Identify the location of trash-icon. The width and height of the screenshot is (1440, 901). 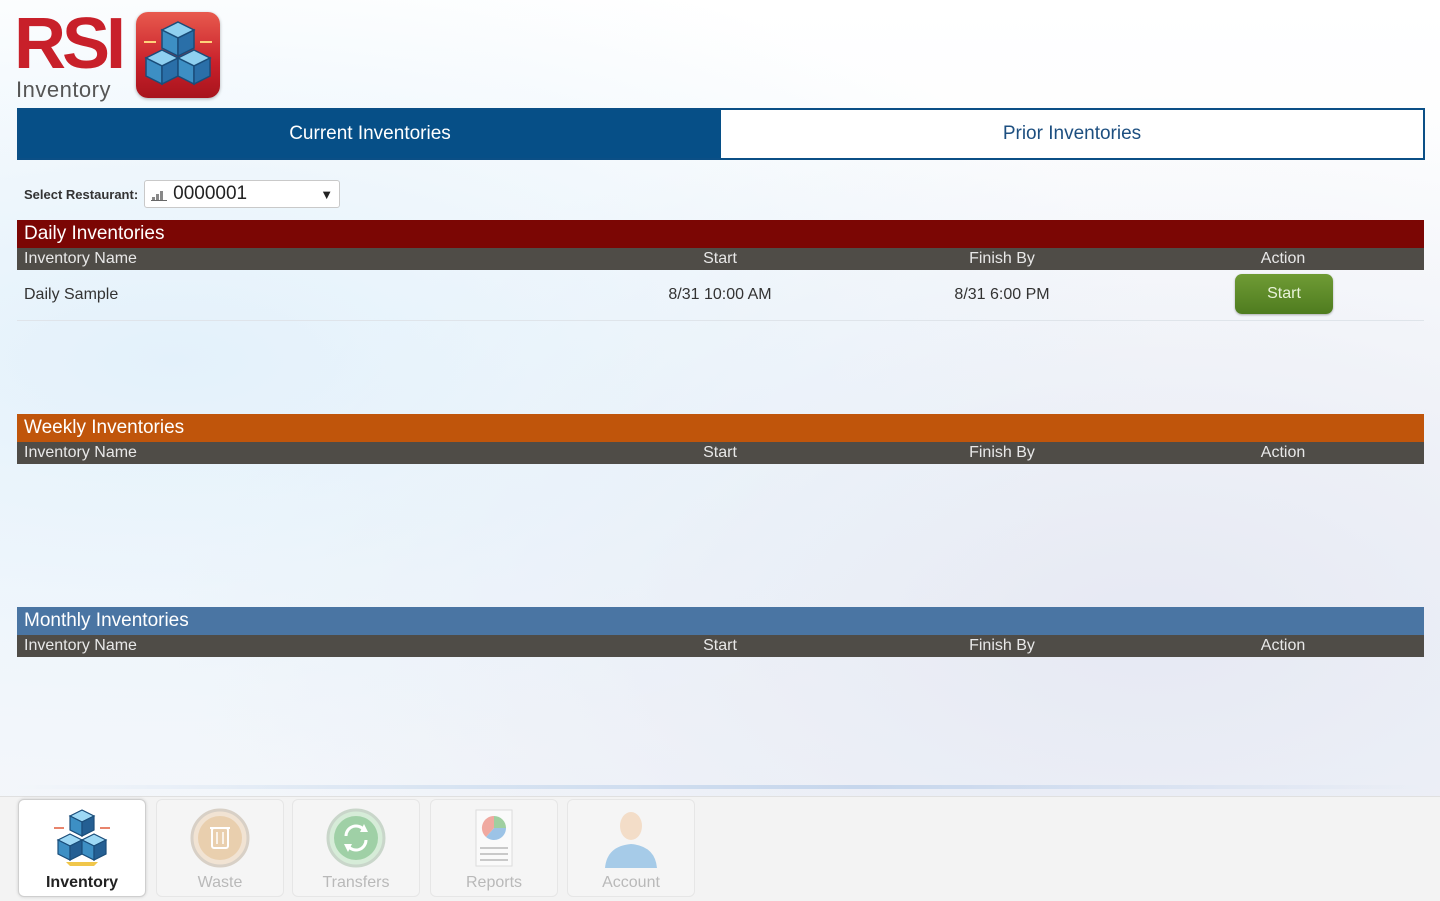
(220, 838).